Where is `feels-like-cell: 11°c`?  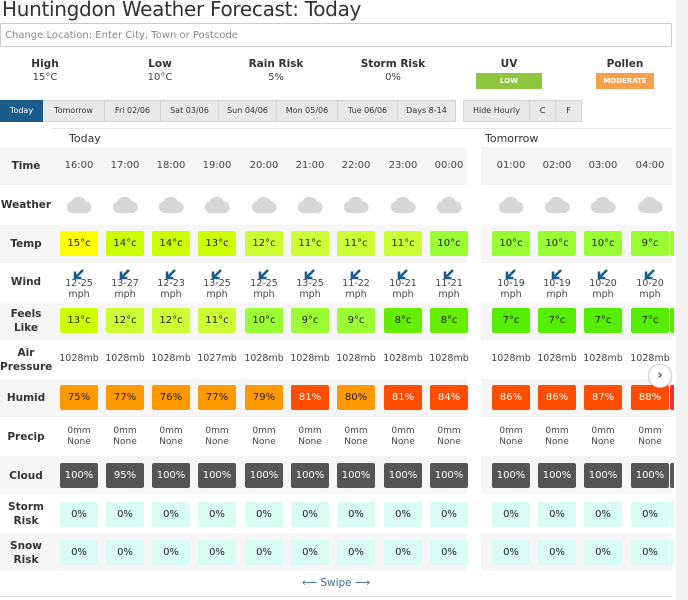 feels-like-cell: 11°c is located at coordinates (217, 320).